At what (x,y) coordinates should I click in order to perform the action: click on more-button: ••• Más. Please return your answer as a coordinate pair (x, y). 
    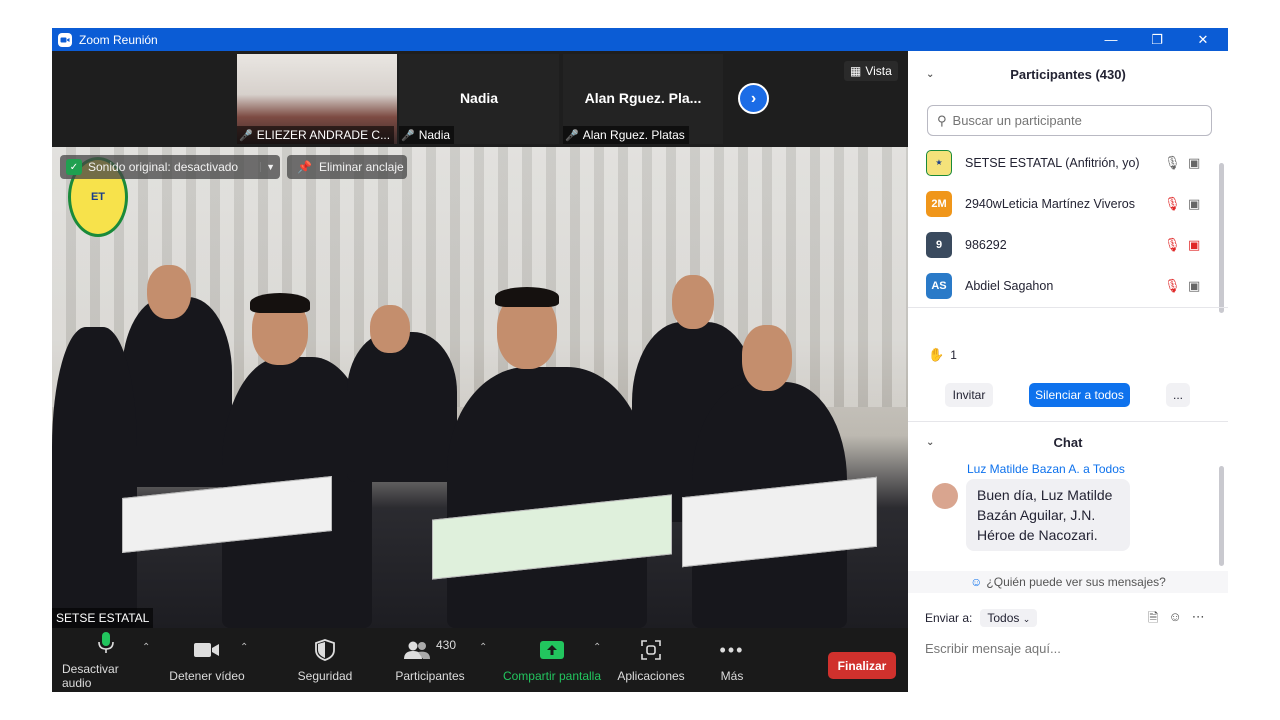
    Looking at the image, I should click on (732, 660).